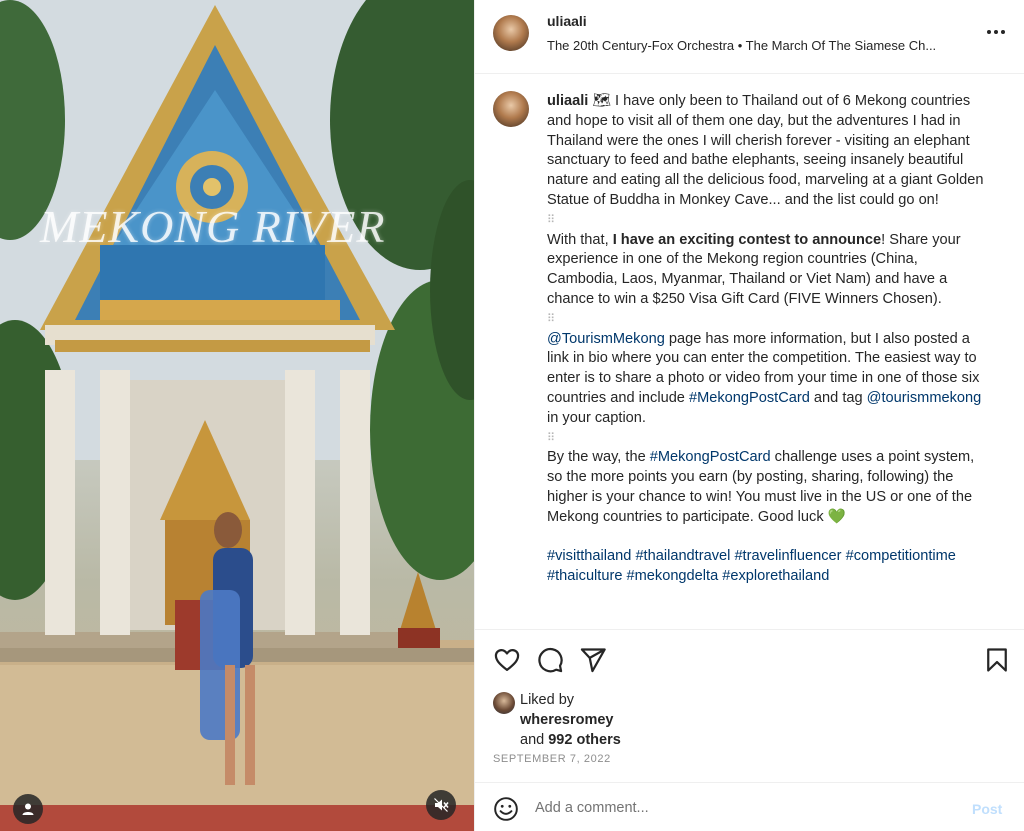 The width and height of the screenshot is (1024, 831). Describe the element at coordinates (606, 339) in the screenshot. I see `mention-link: @TourismMekong` at that location.